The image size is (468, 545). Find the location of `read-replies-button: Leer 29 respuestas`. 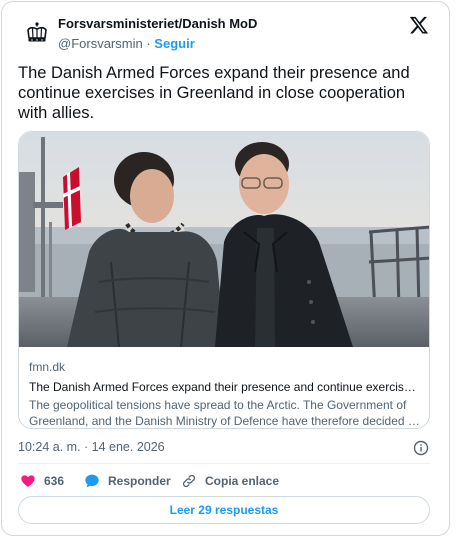

read-replies-button: Leer 29 respuestas is located at coordinates (224, 510).